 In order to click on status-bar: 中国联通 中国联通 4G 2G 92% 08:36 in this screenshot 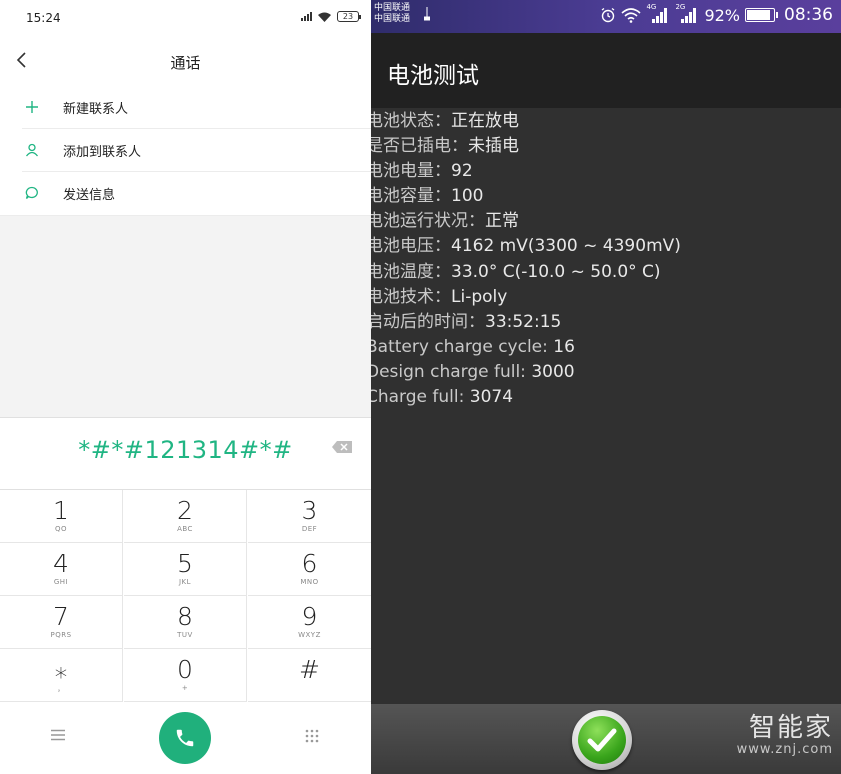, I will do `click(606, 16)`.